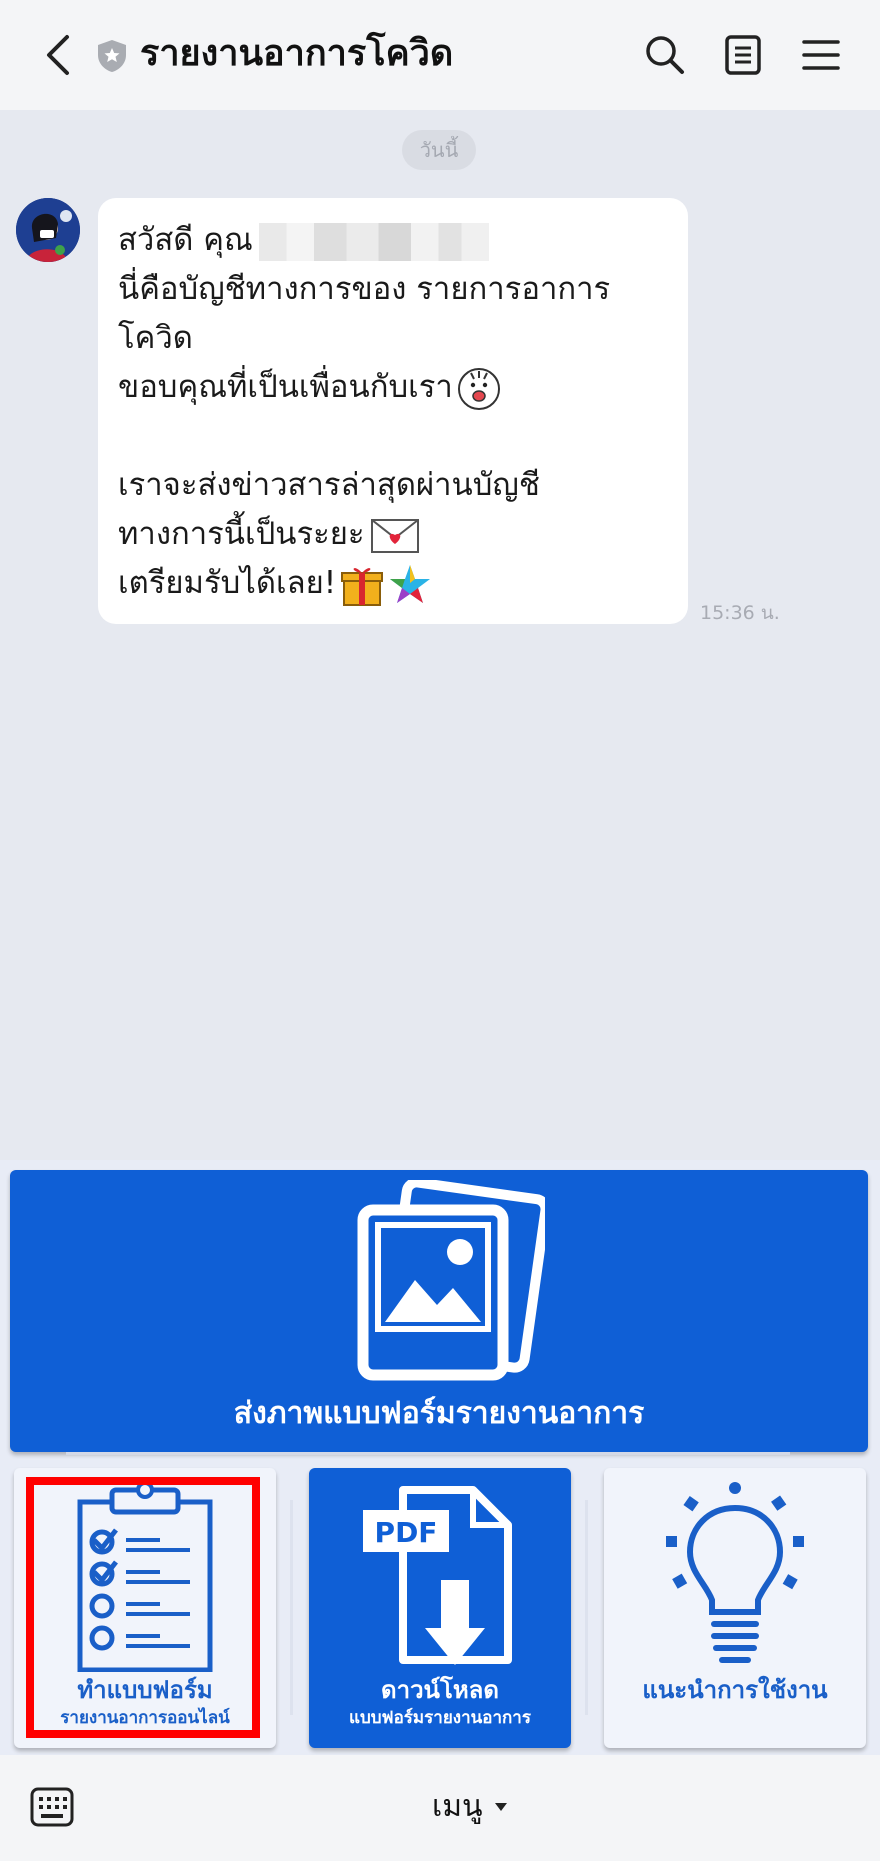  What do you see at coordinates (457, 1806) in the screenshot?
I see `menu-toggle-label: เมนู` at bounding box center [457, 1806].